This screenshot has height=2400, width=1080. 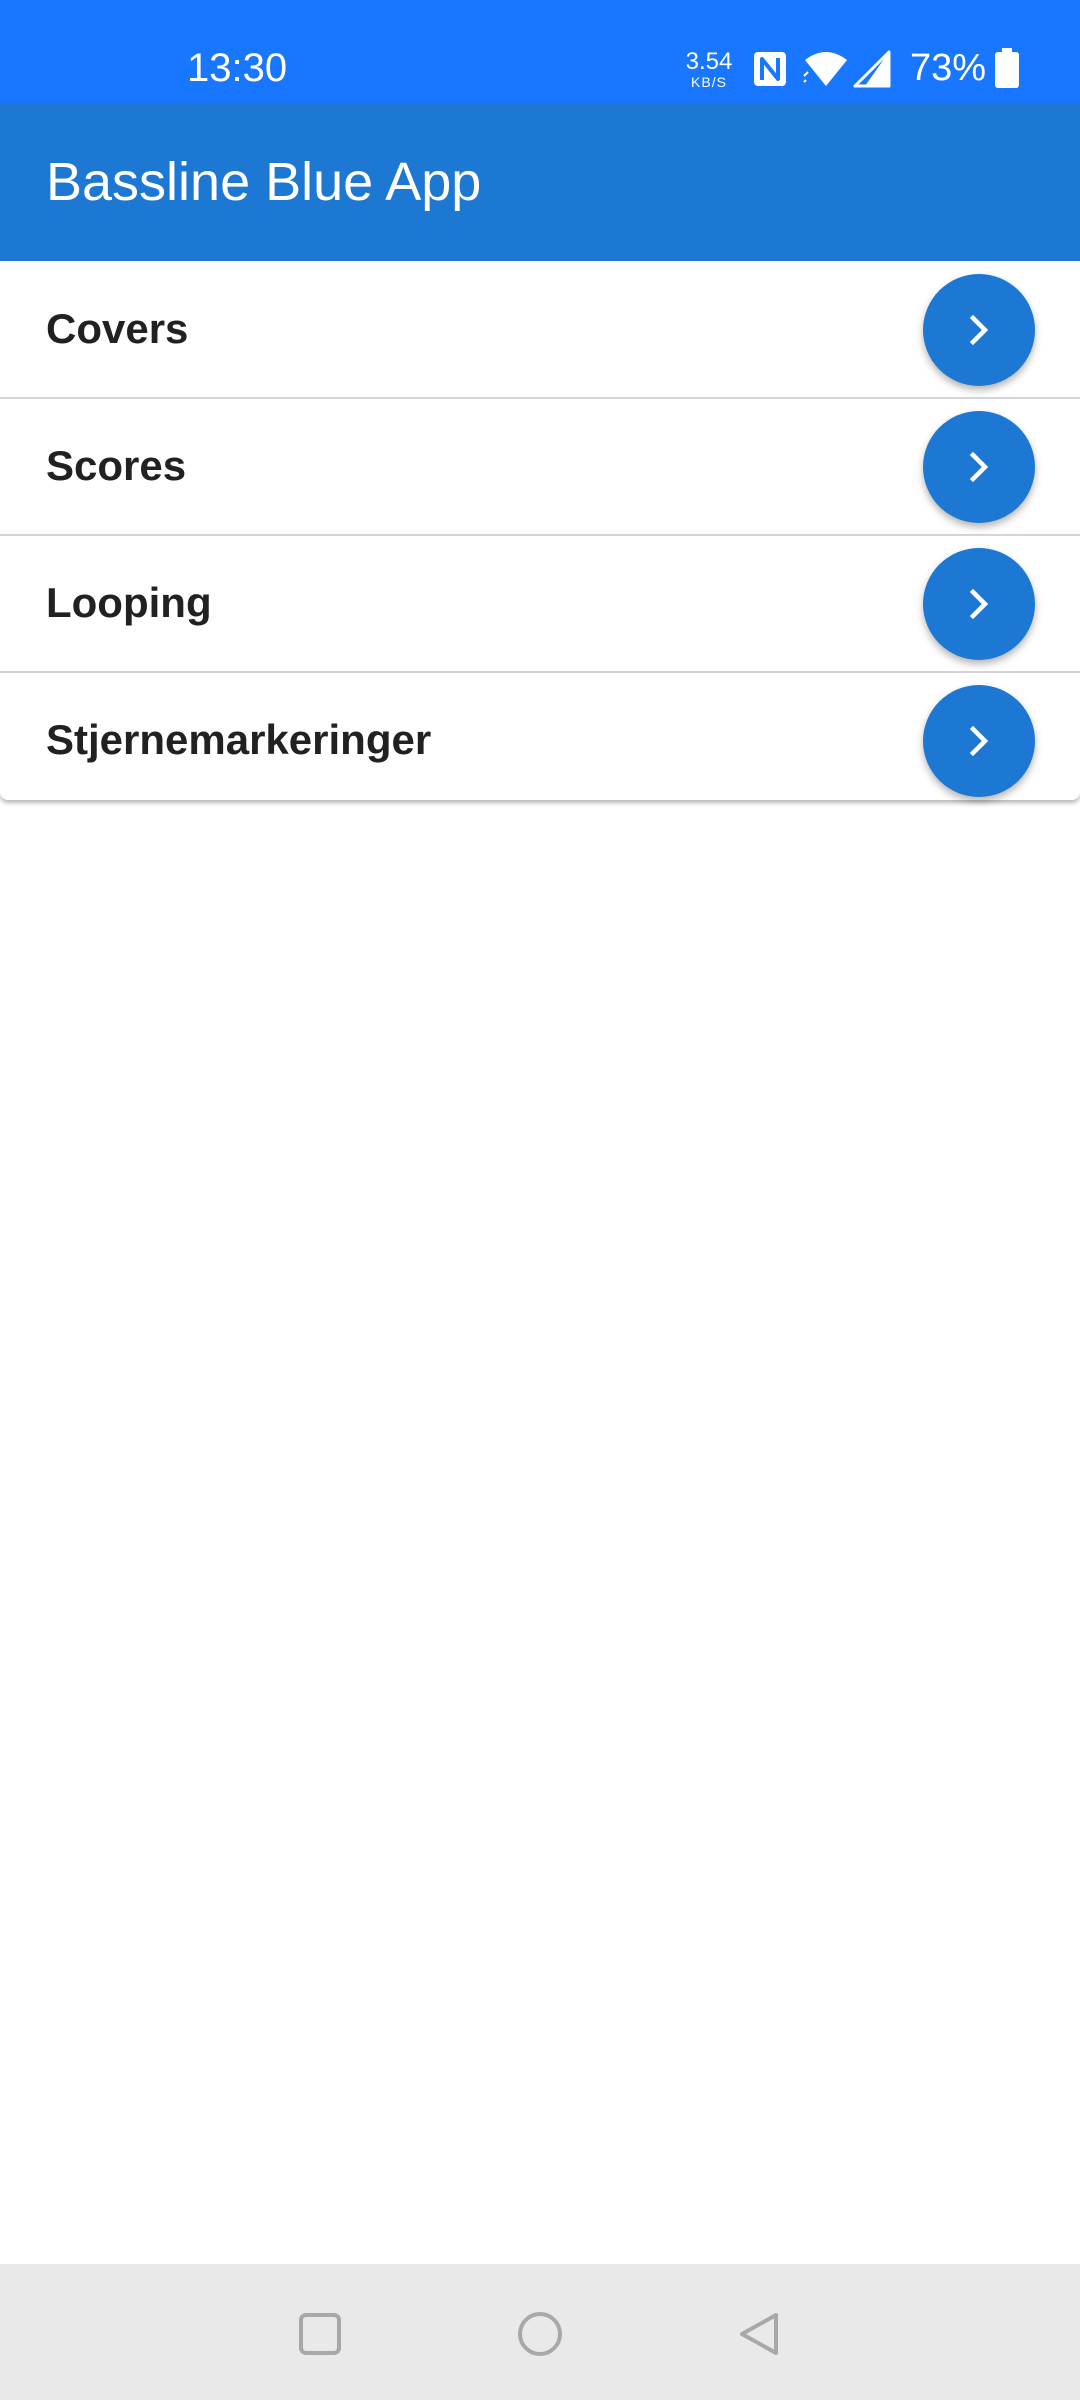 I want to click on list-item-label: Scores, so click(x=116, y=465).